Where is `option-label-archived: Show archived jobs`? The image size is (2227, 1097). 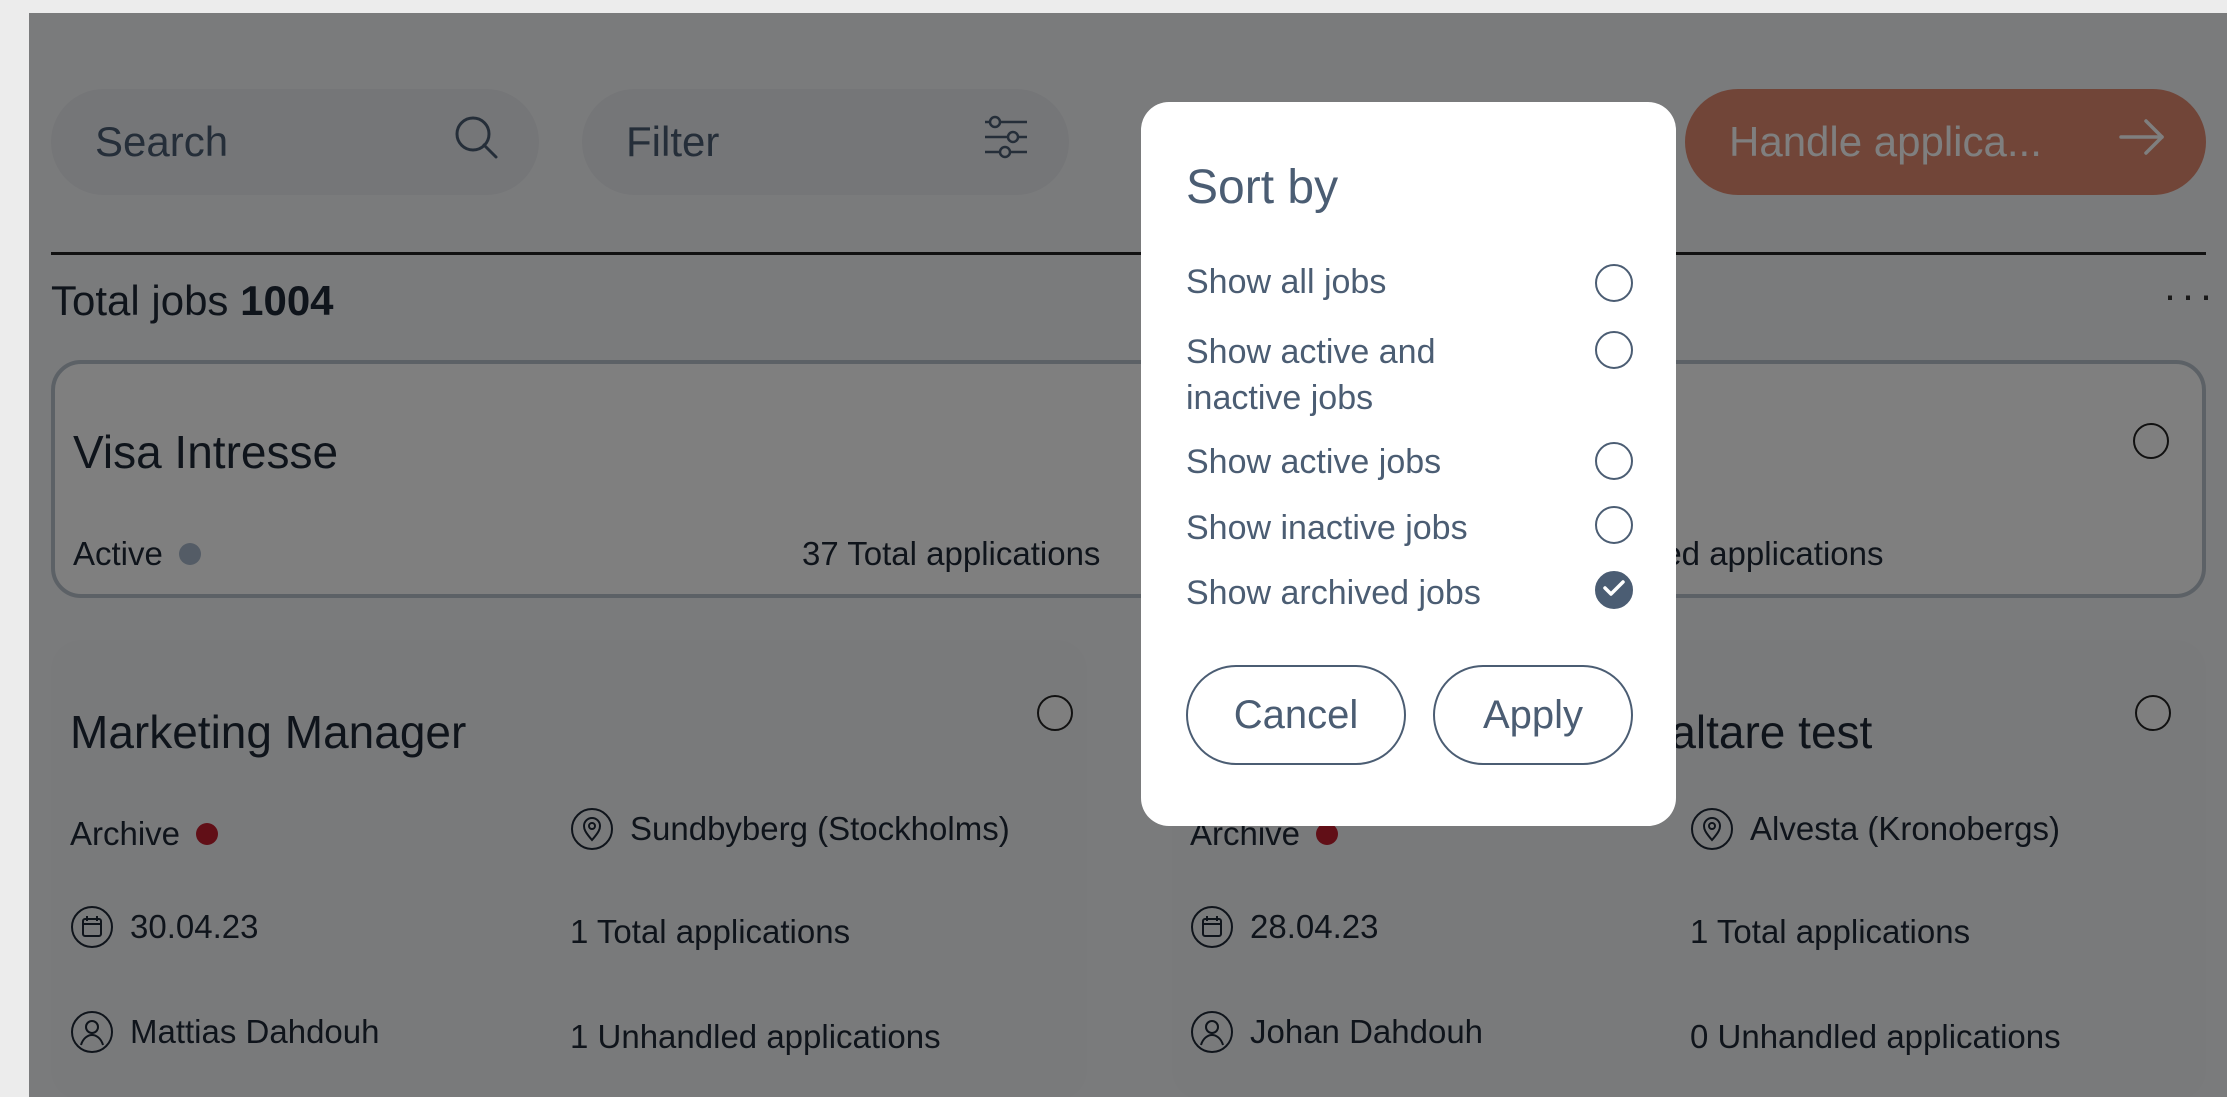
option-label-archived: Show archived jobs is located at coordinates (1333, 593).